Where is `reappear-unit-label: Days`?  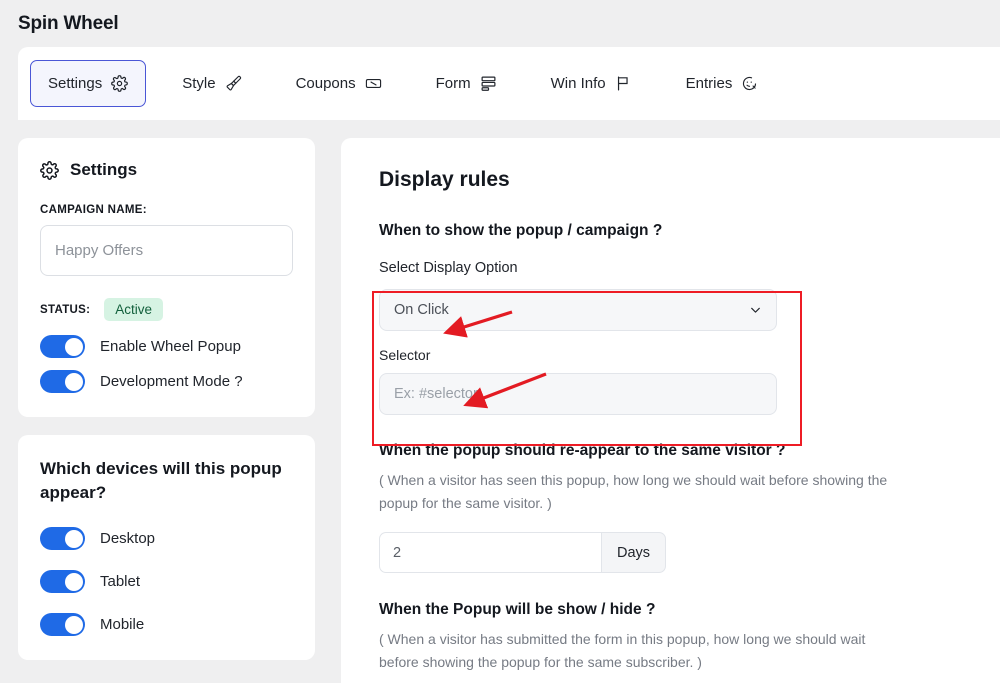
reappear-unit-label: Days is located at coordinates (633, 553).